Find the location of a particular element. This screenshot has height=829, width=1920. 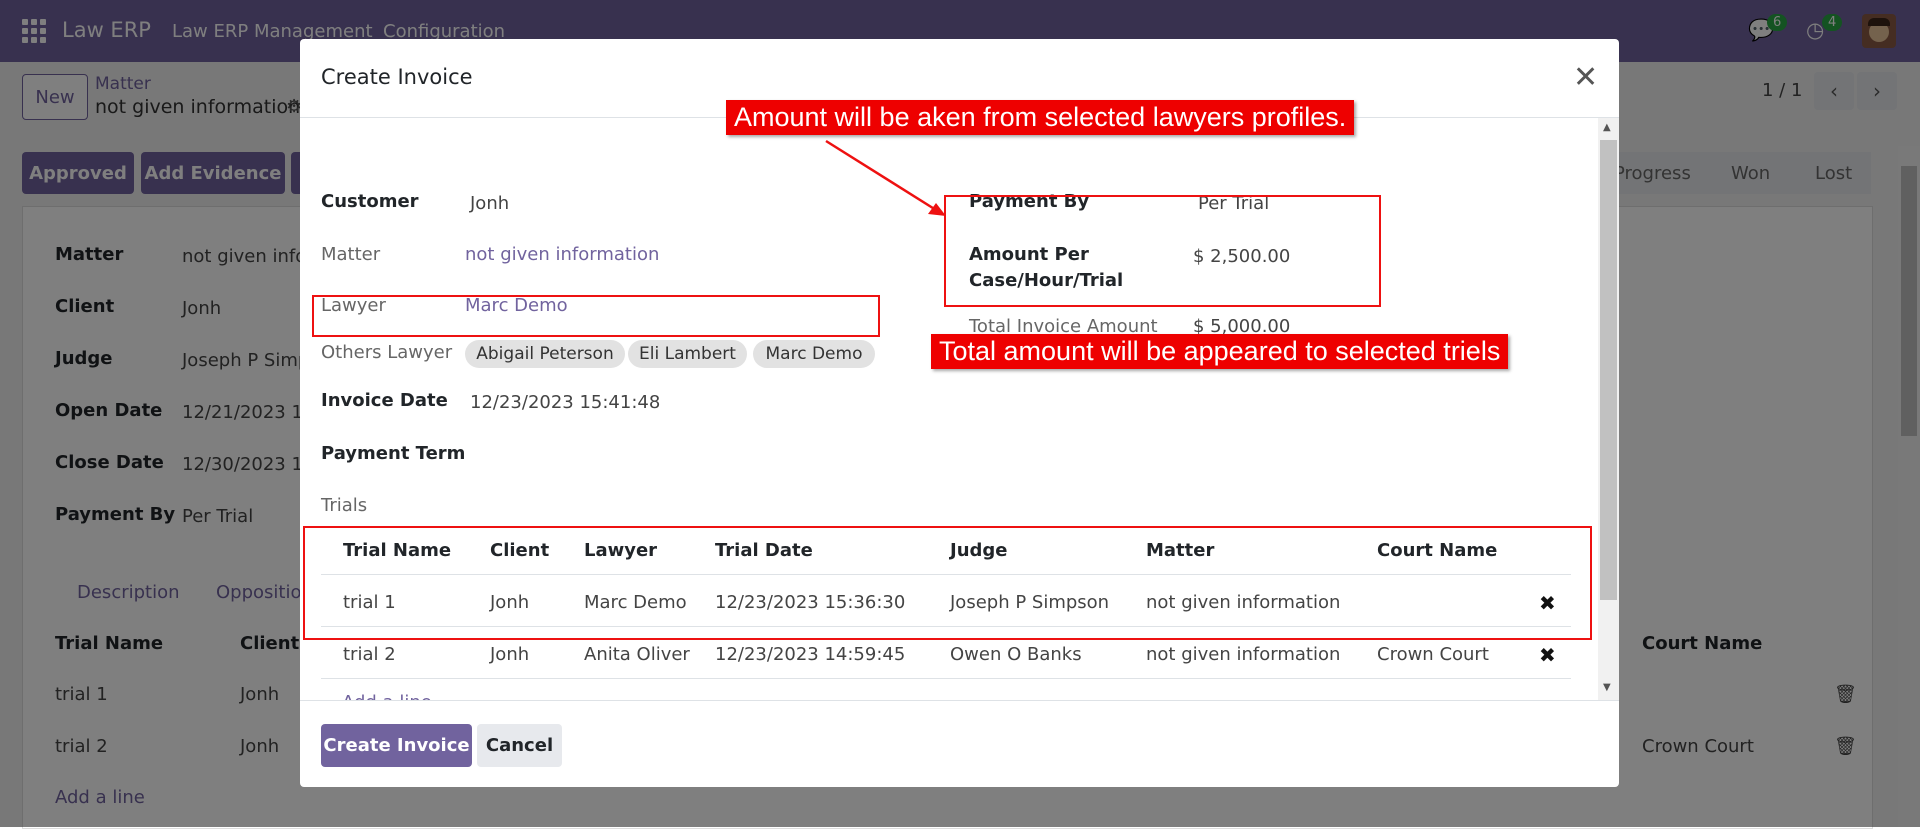

create-invoice-button: Create Invoice is located at coordinates (396, 745).